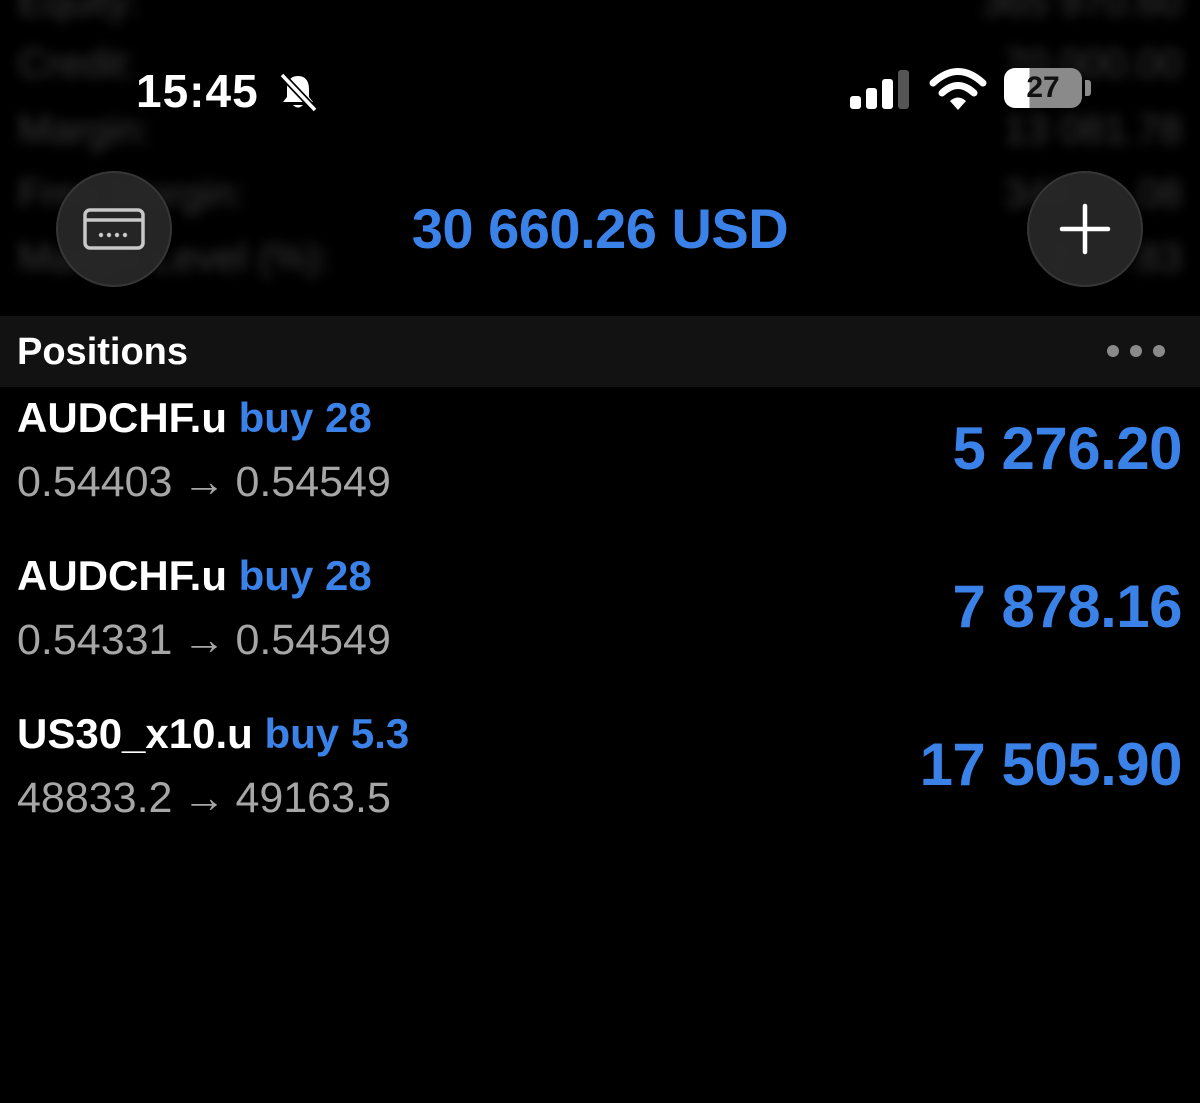 The height and width of the screenshot is (1103, 1200). Describe the element at coordinates (197, 91) in the screenshot. I see `status-time: 15:45` at that location.